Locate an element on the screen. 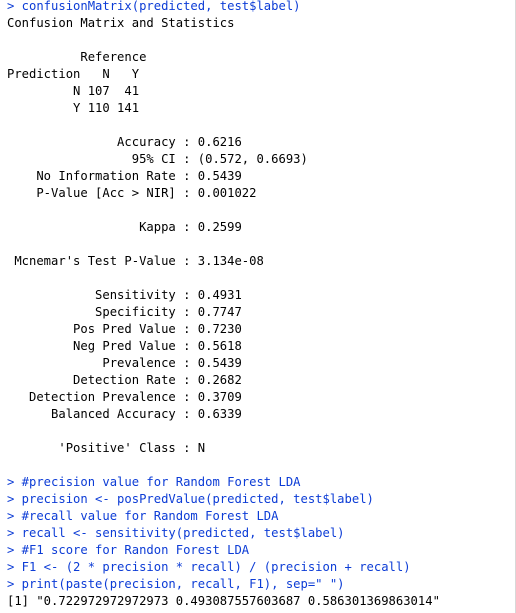 The width and height of the screenshot is (516, 613). console-output-line: P-Value [Acc > NIR] : 0.001022 is located at coordinates (132, 193).